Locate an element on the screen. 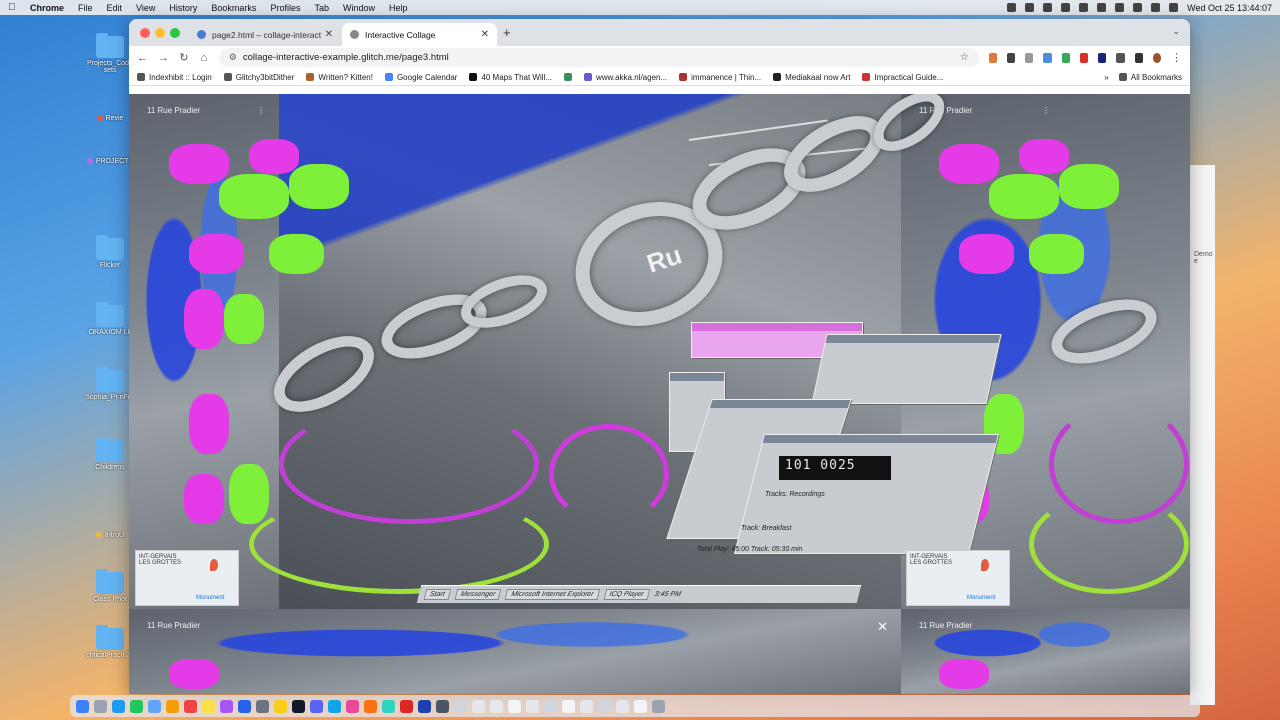 The image size is (1280, 720). notification-icon is located at coordinates (1012, 7).